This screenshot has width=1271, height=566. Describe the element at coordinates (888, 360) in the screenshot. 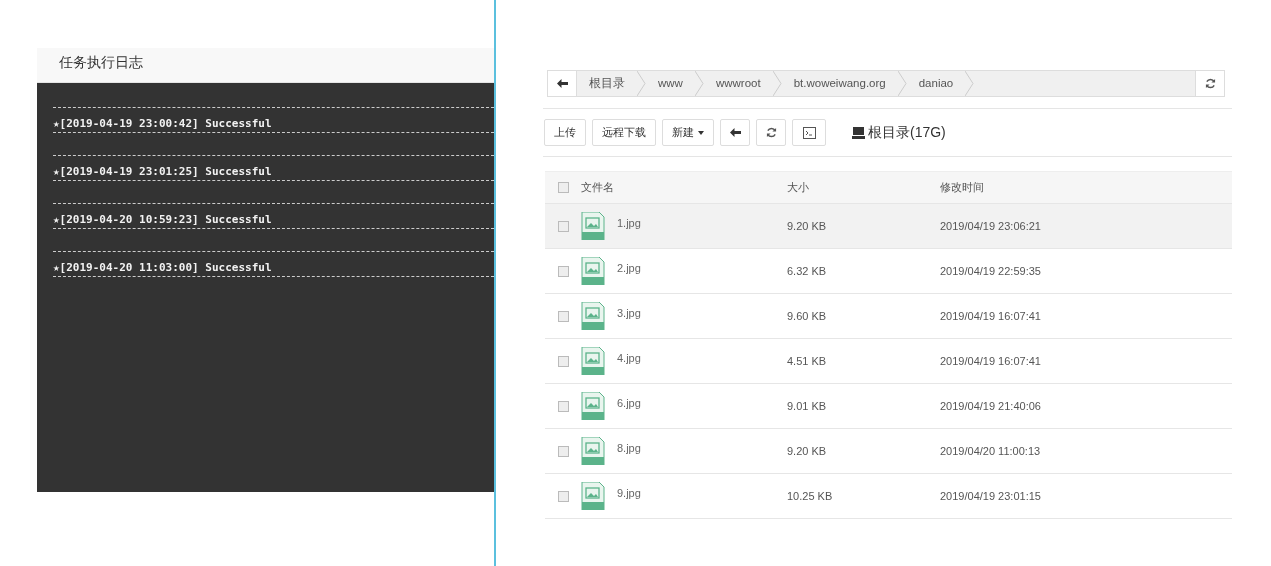

I see `file-row: 4.jpg 4.51 KB 2019/04/19 16:07:41` at that location.